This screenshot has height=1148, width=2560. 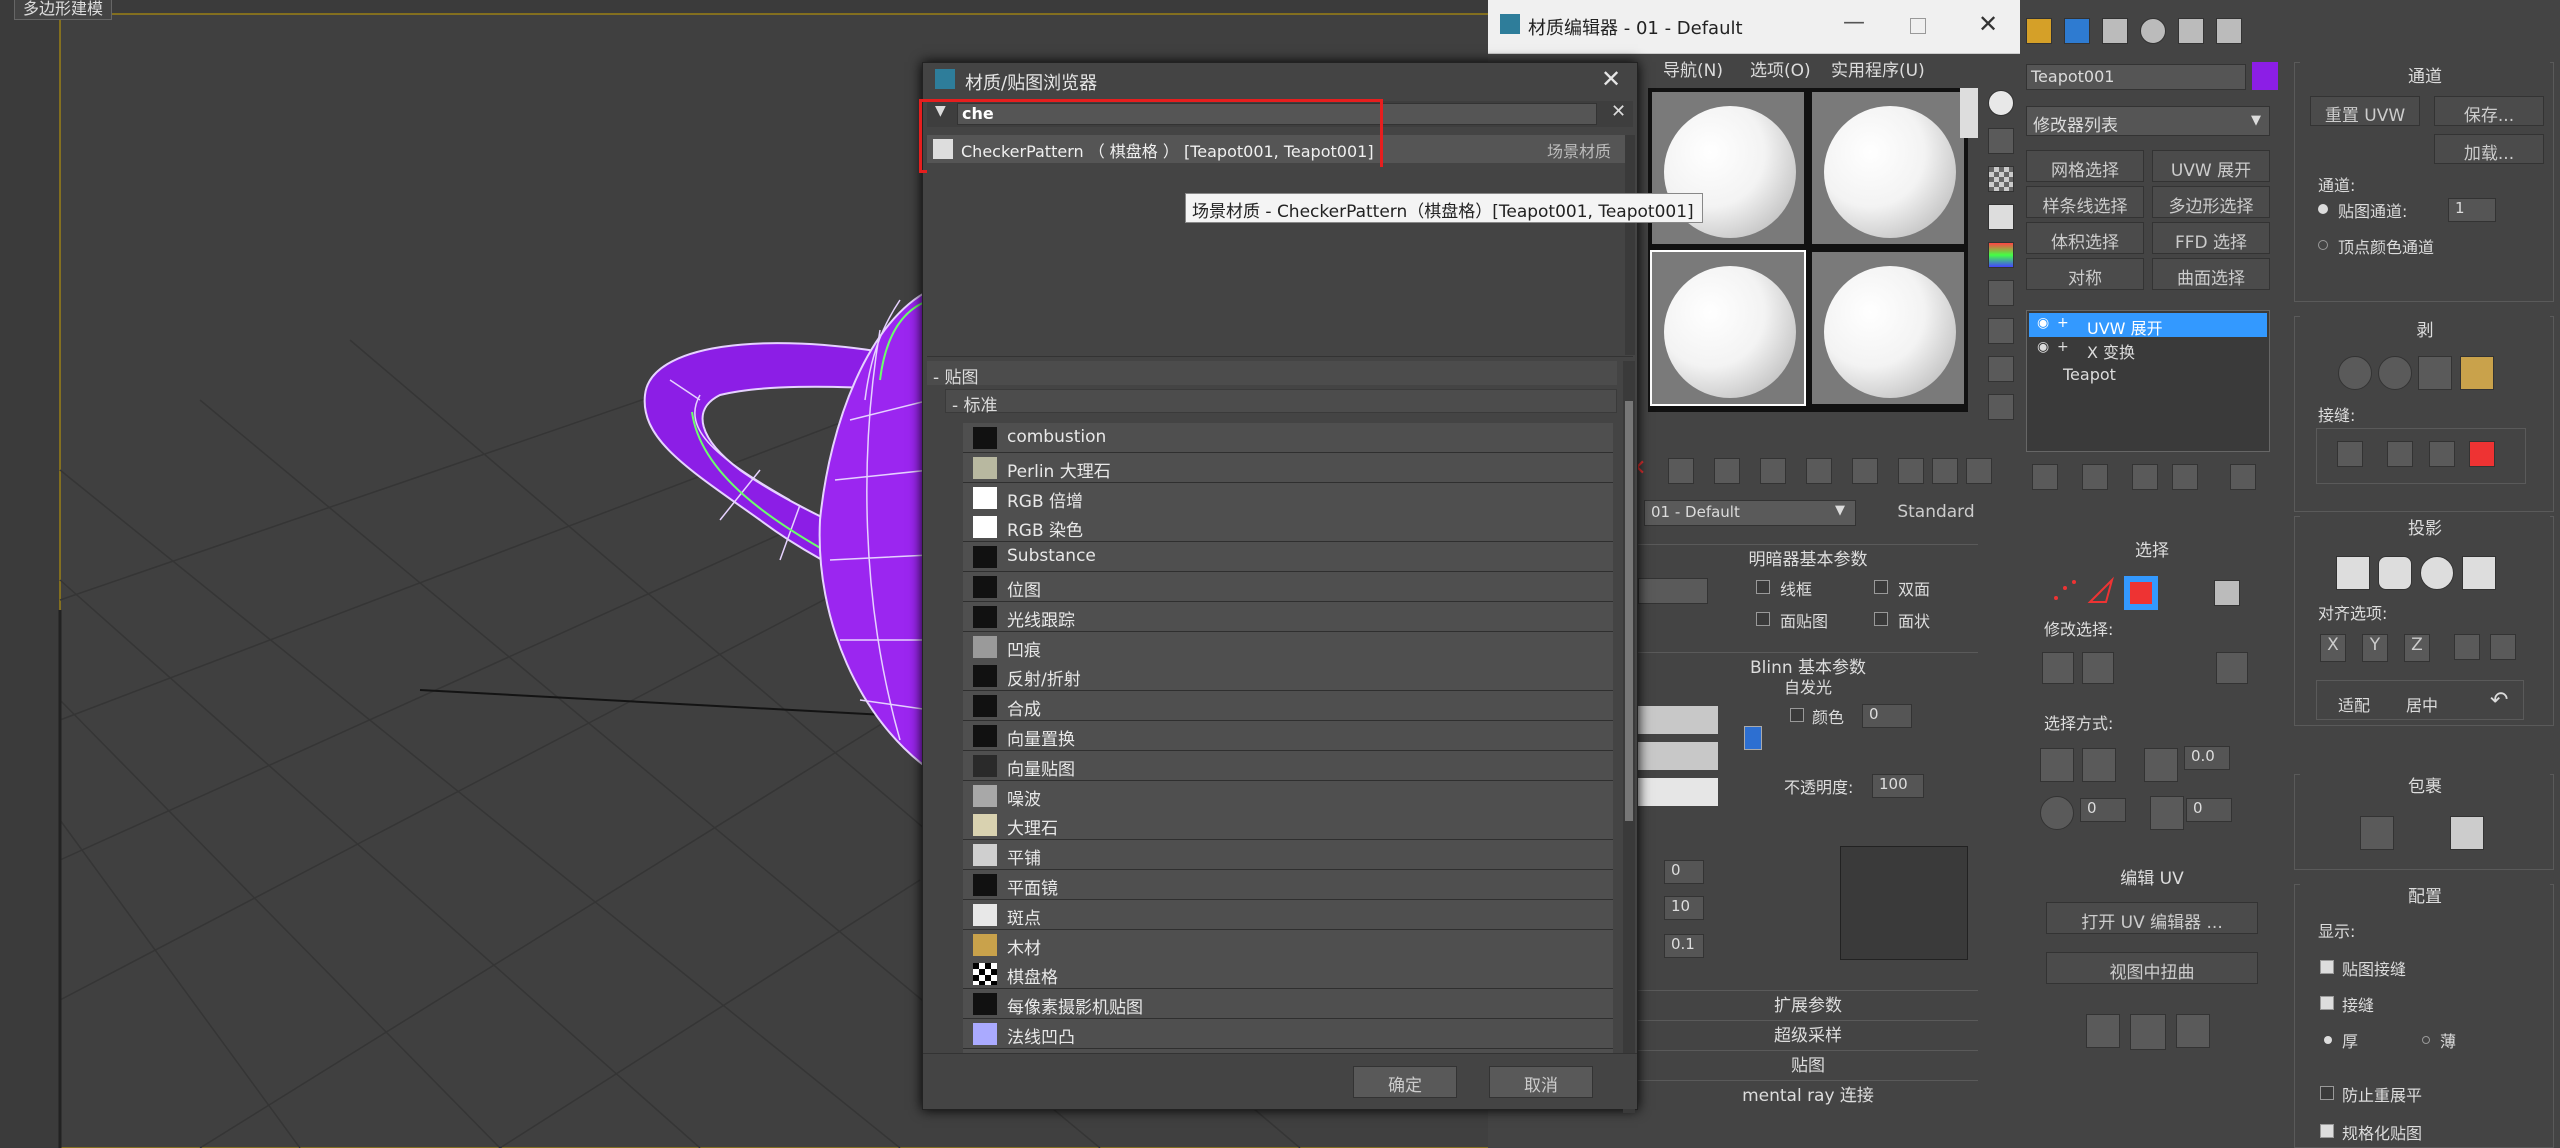 I want to click on edit-seams-icon, so click(x=2350, y=454).